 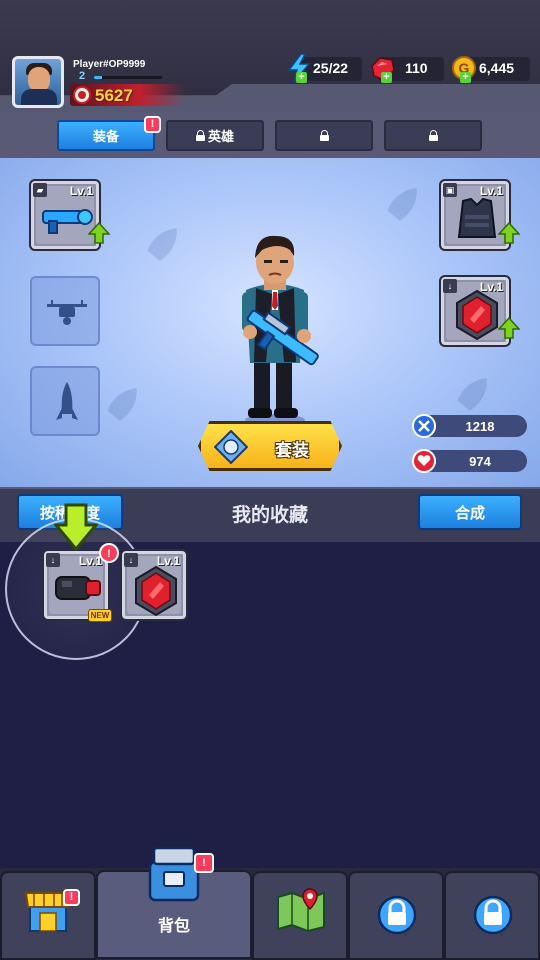 I want to click on item-type-icon: ↓, so click(x=53, y=560).